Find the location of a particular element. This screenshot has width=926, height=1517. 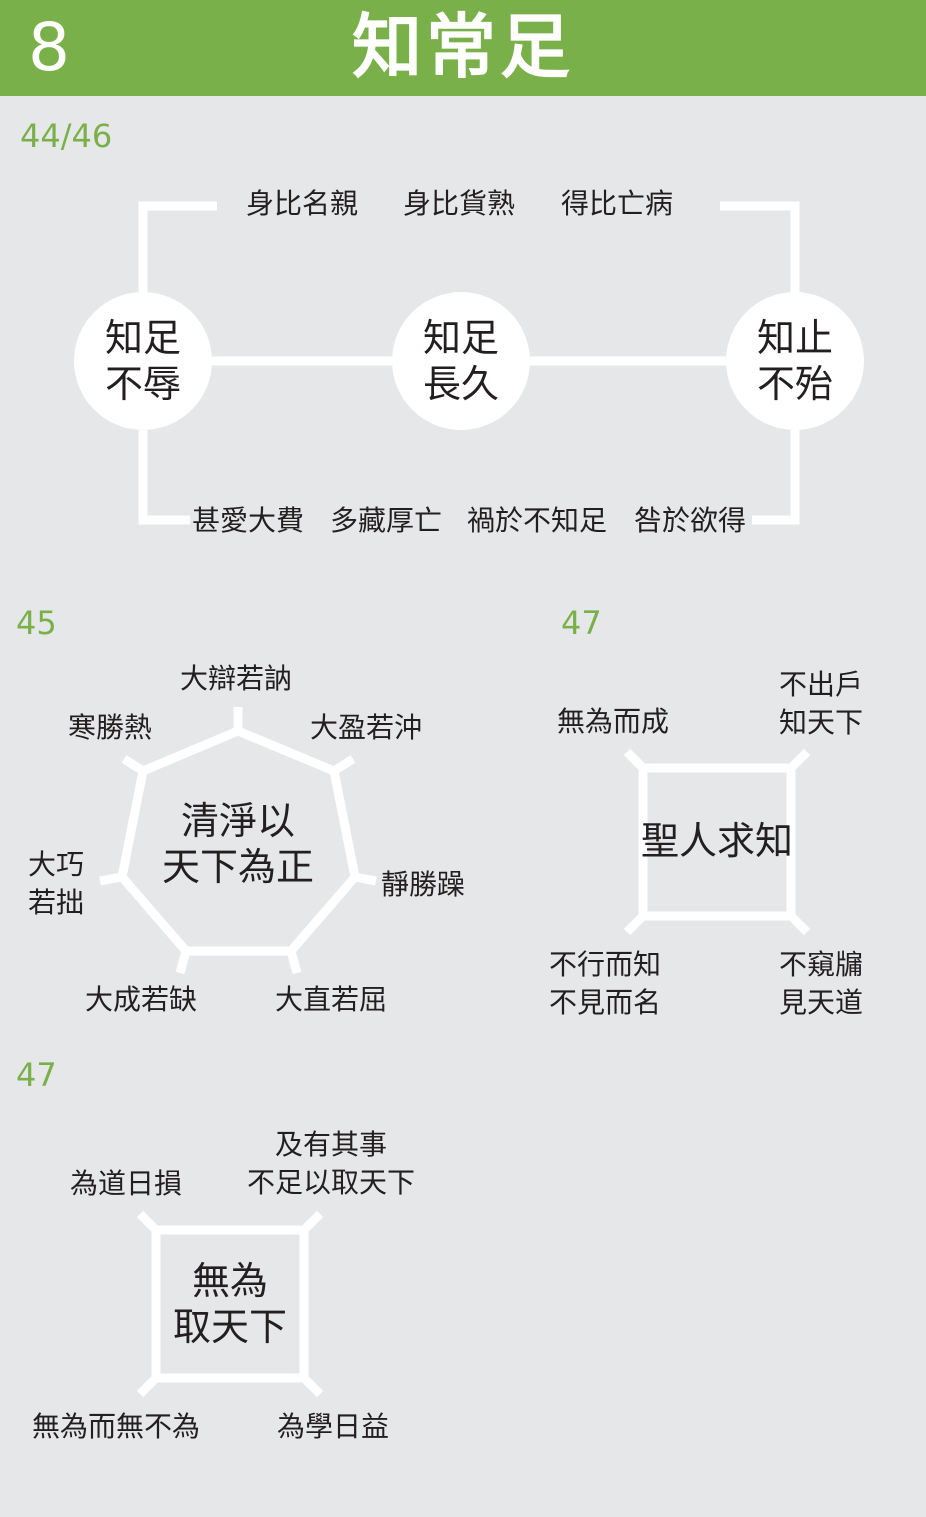

top-phrase-2: 身比貨熟 is located at coordinates (459, 203).